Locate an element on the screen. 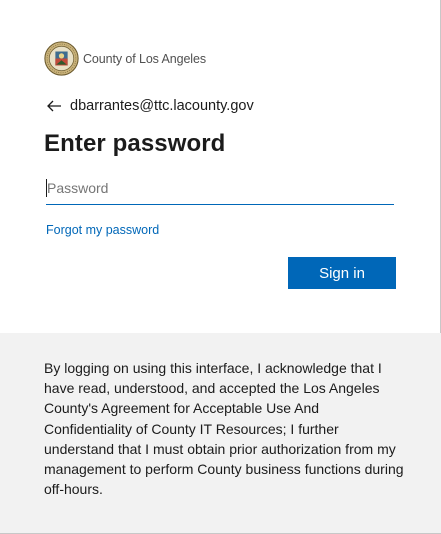 This screenshot has width=441, height=534. text-caret is located at coordinates (46, 188).